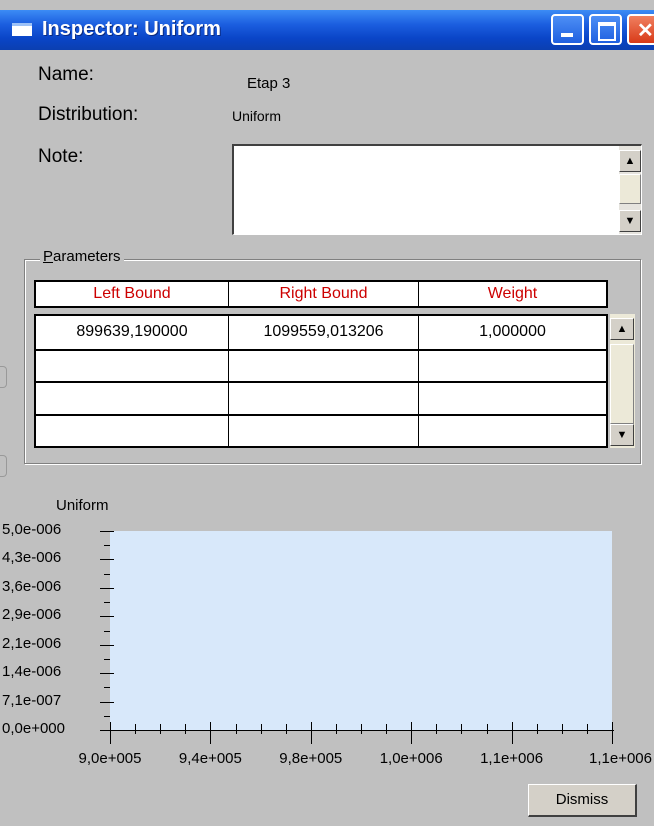 This screenshot has height=826, width=654. What do you see at coordinates (66, 74) in the screenshot?
I see `name-label: Name:` at bounding box center [66, 74].